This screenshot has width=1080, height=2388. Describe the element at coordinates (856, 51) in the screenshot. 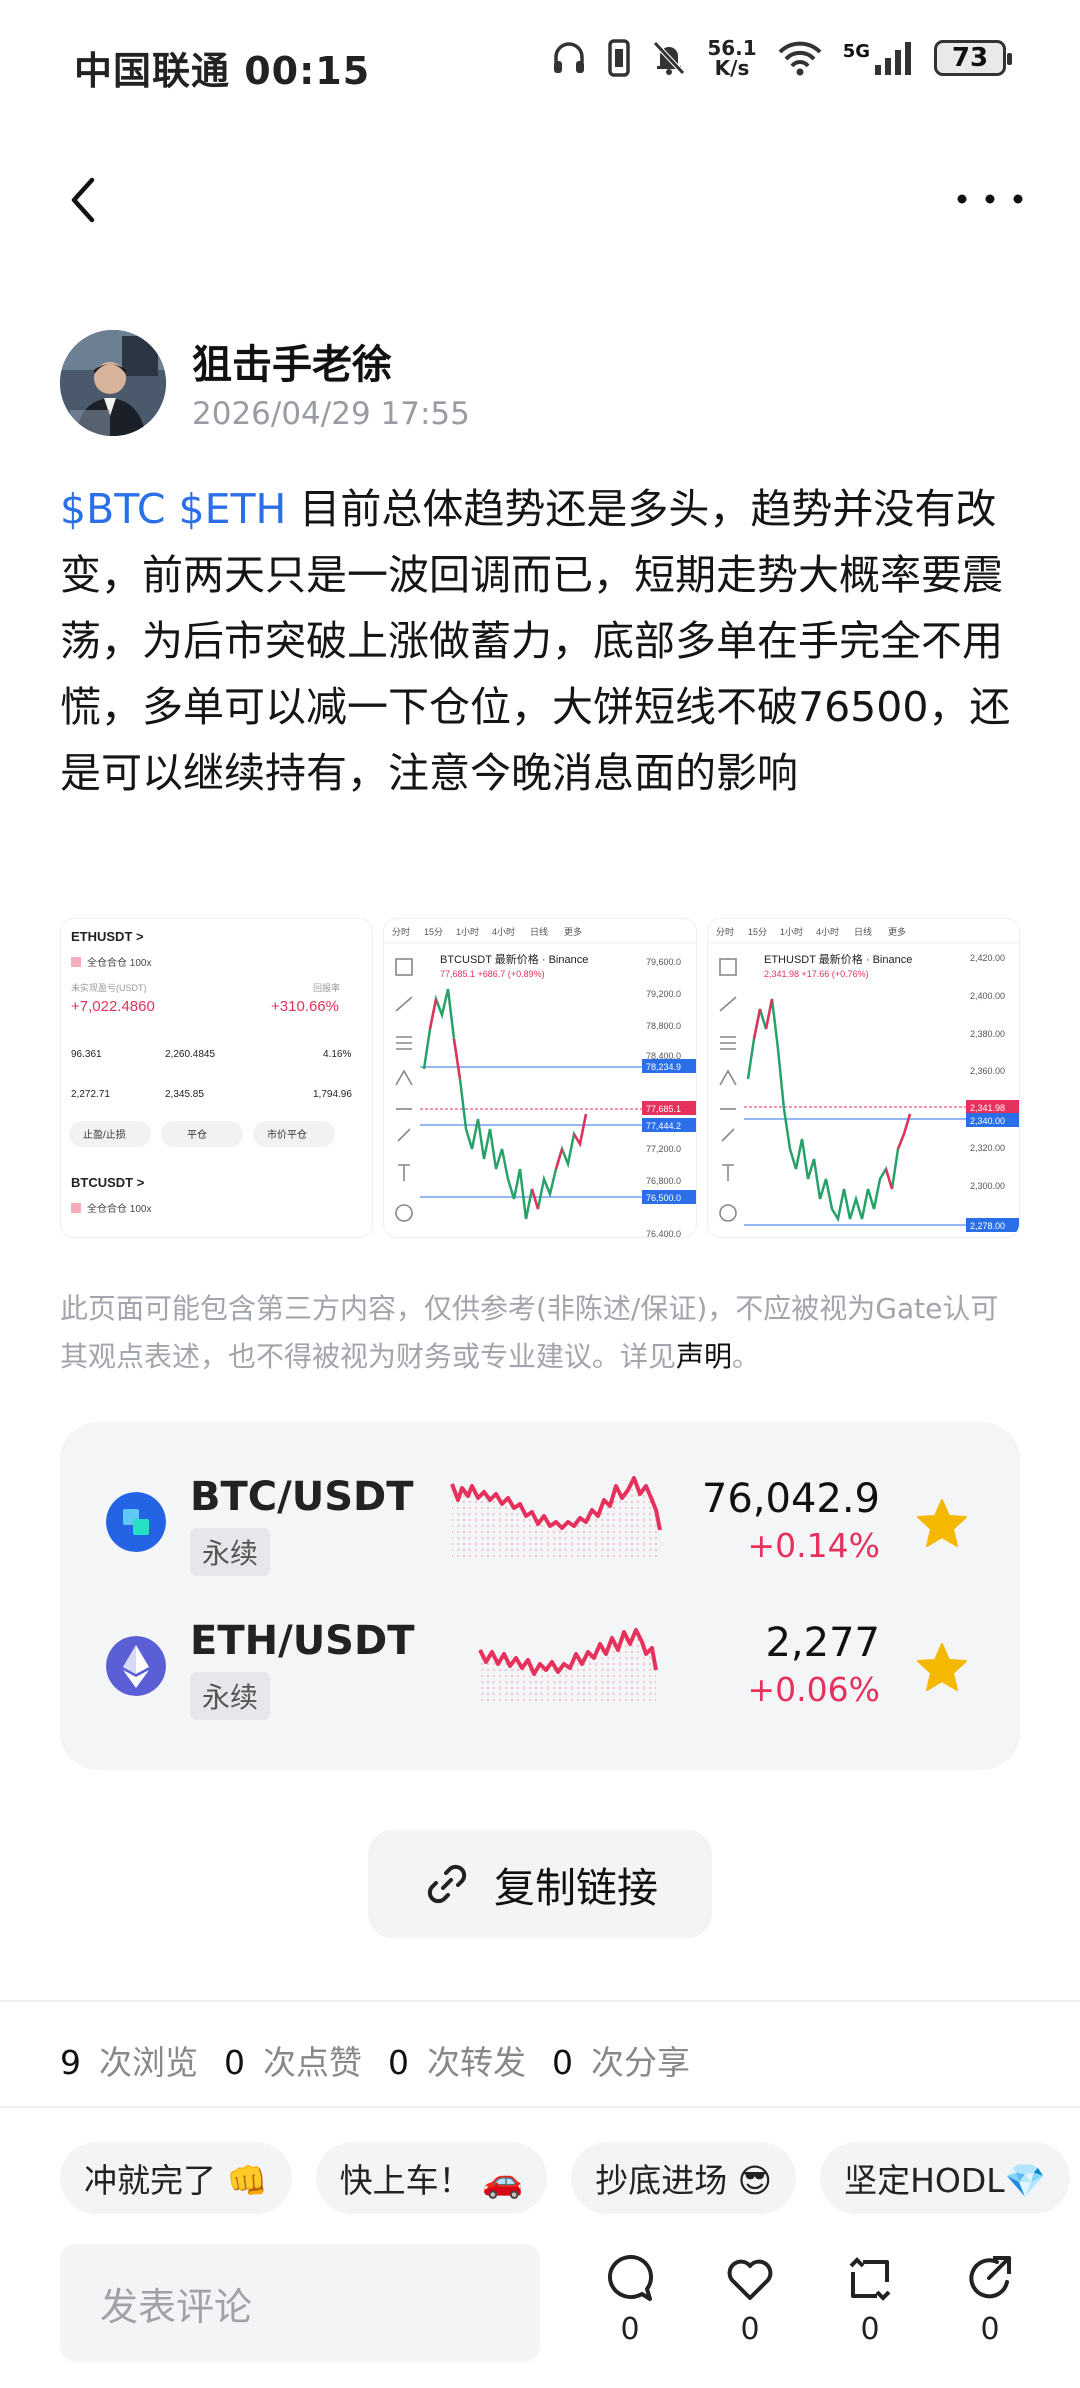

I see `network-type: 5G` at that location.